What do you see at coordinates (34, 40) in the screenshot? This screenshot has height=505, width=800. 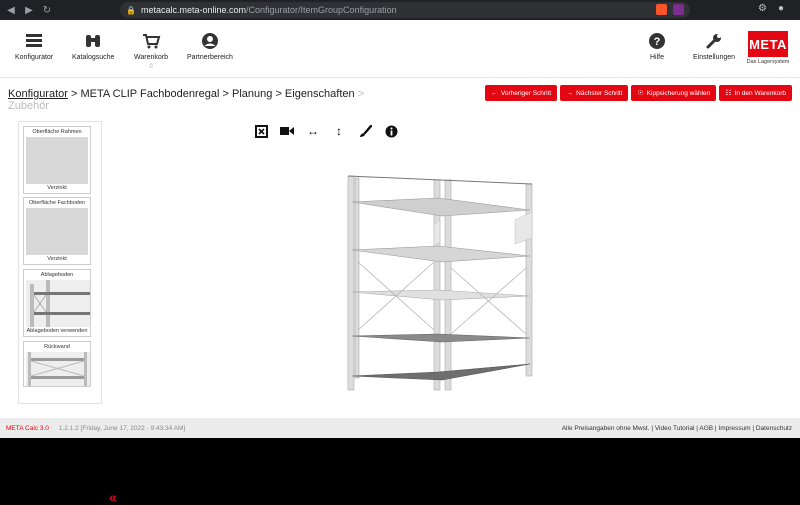 I see `stack-icon` at bounding box center [34, 40].